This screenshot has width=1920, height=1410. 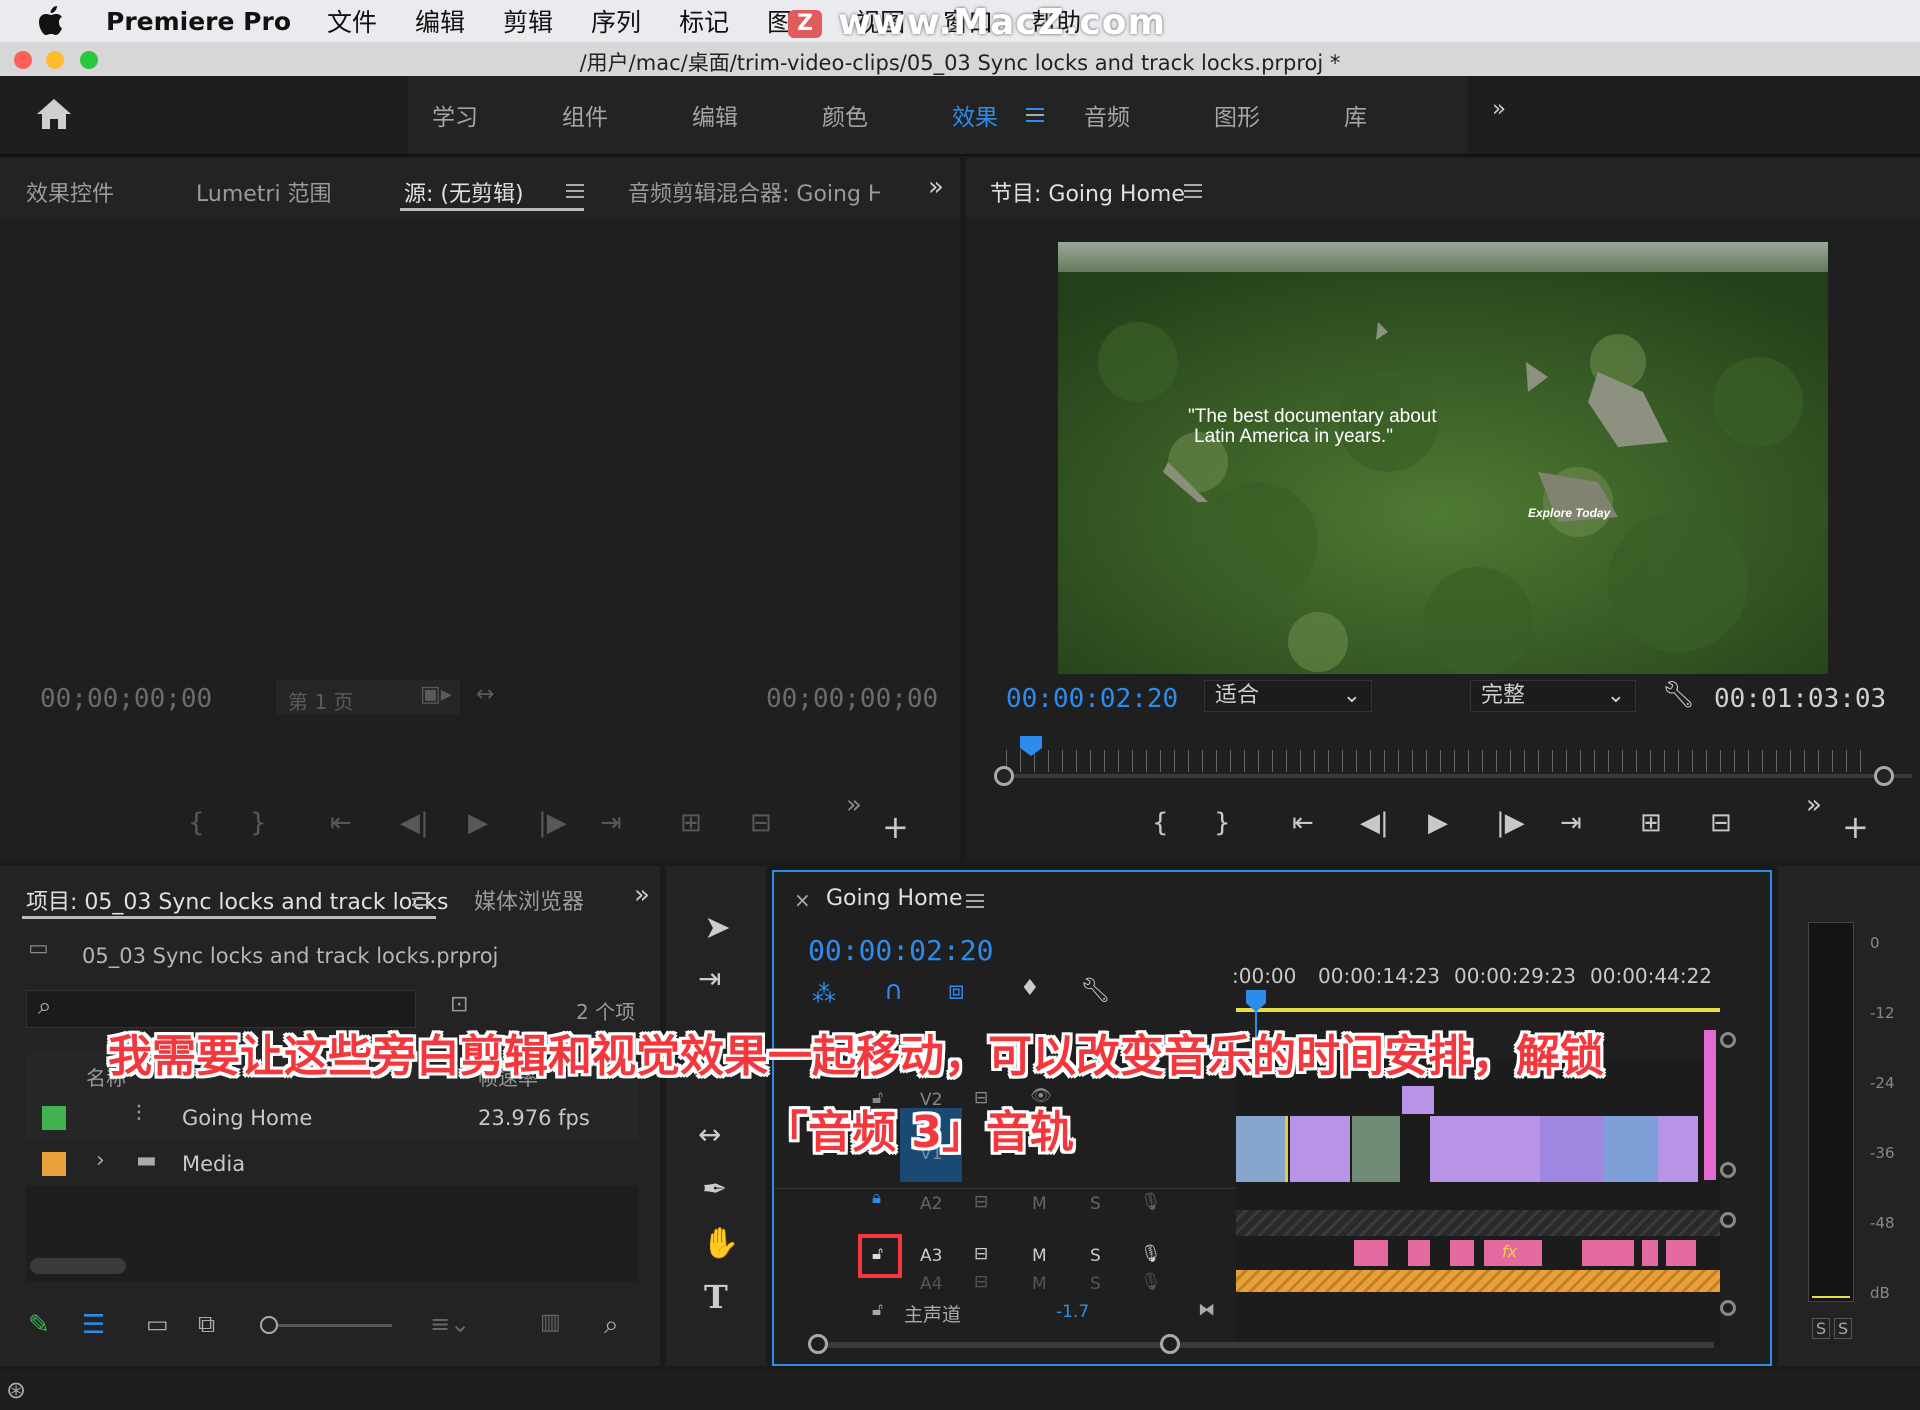 I want to click on more-workspaces-icon: », so click(x=1499, y=109).